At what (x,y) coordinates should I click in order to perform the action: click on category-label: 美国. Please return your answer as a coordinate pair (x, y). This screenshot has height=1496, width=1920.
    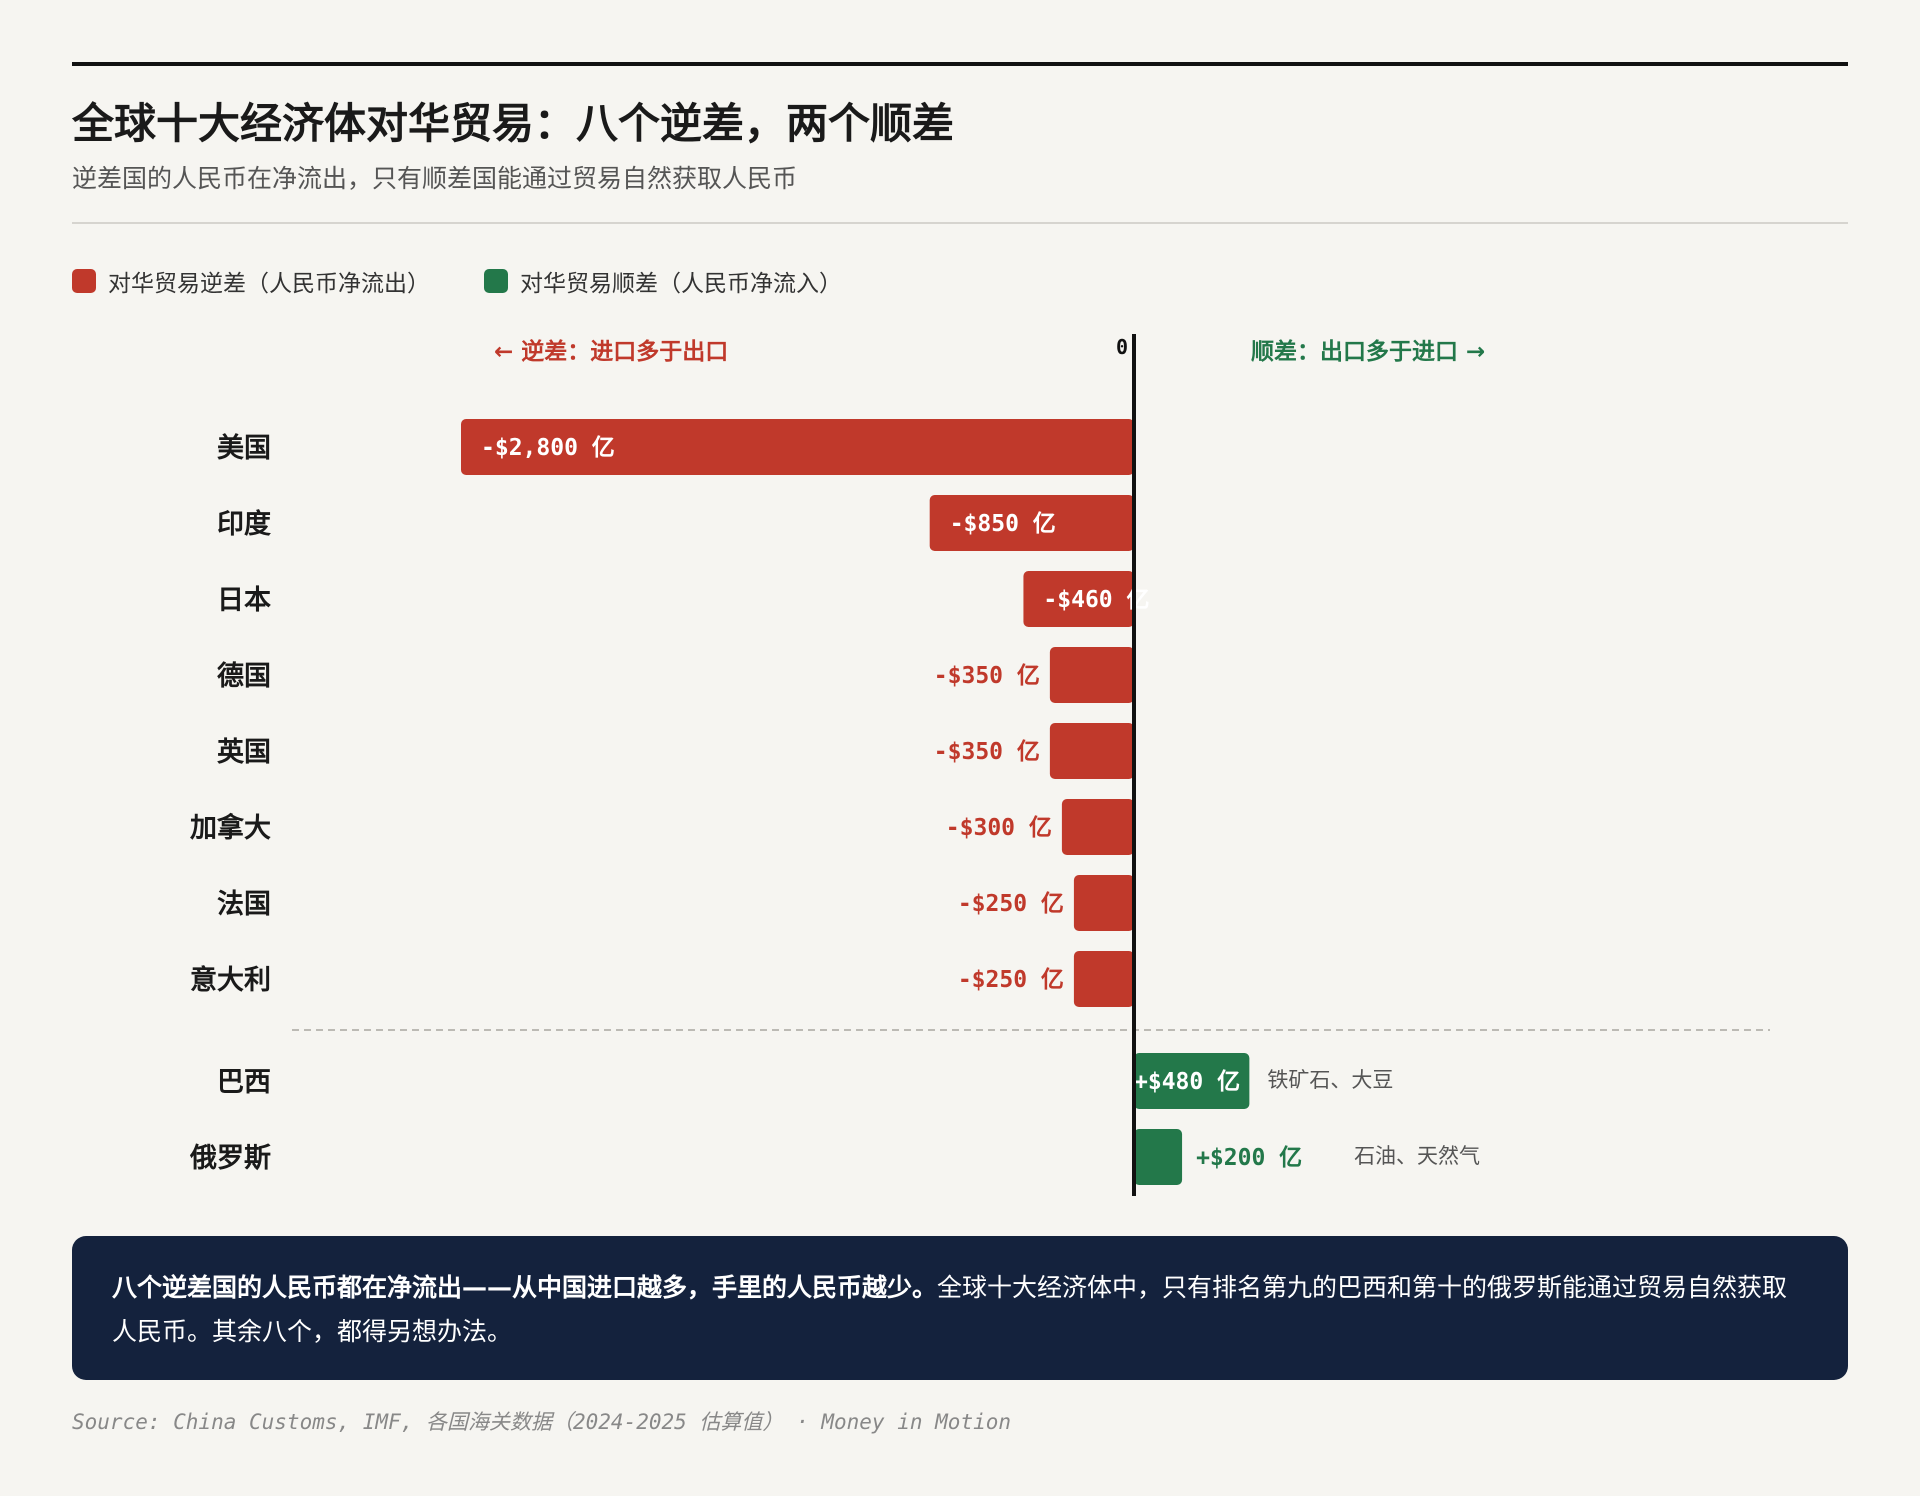
    Looking at the image, I should click on (244, 448).